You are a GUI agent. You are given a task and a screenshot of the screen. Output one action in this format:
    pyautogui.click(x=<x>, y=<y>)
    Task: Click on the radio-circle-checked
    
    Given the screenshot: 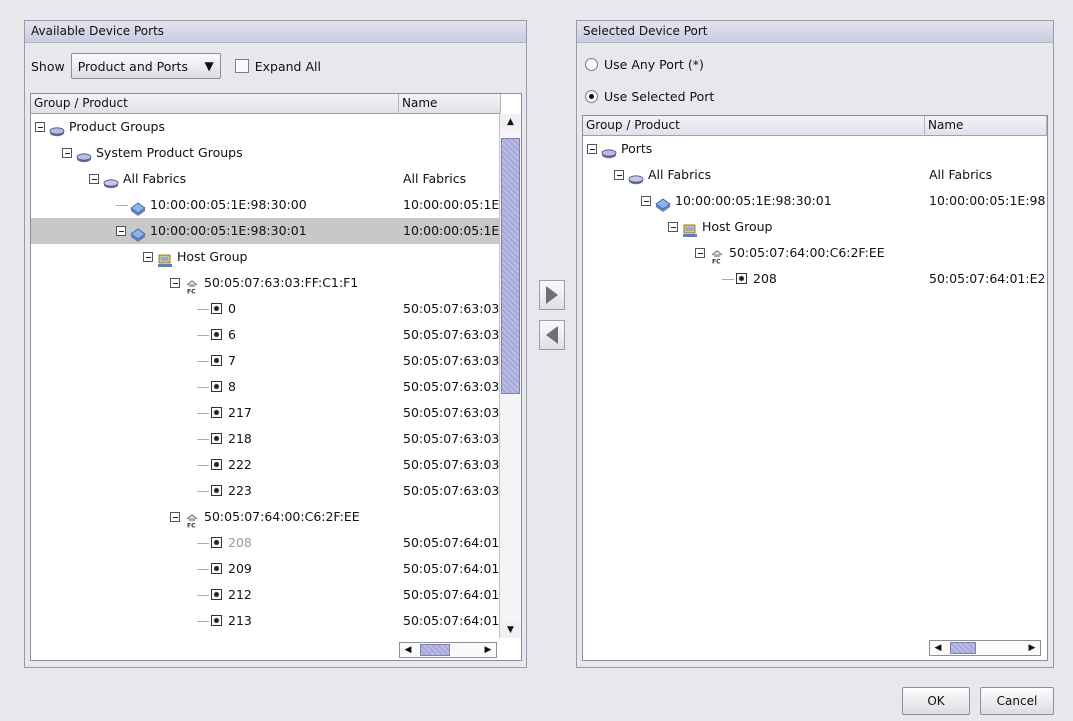 What is the action you would take?
    pyautogui.click(x=591, y=96)
    